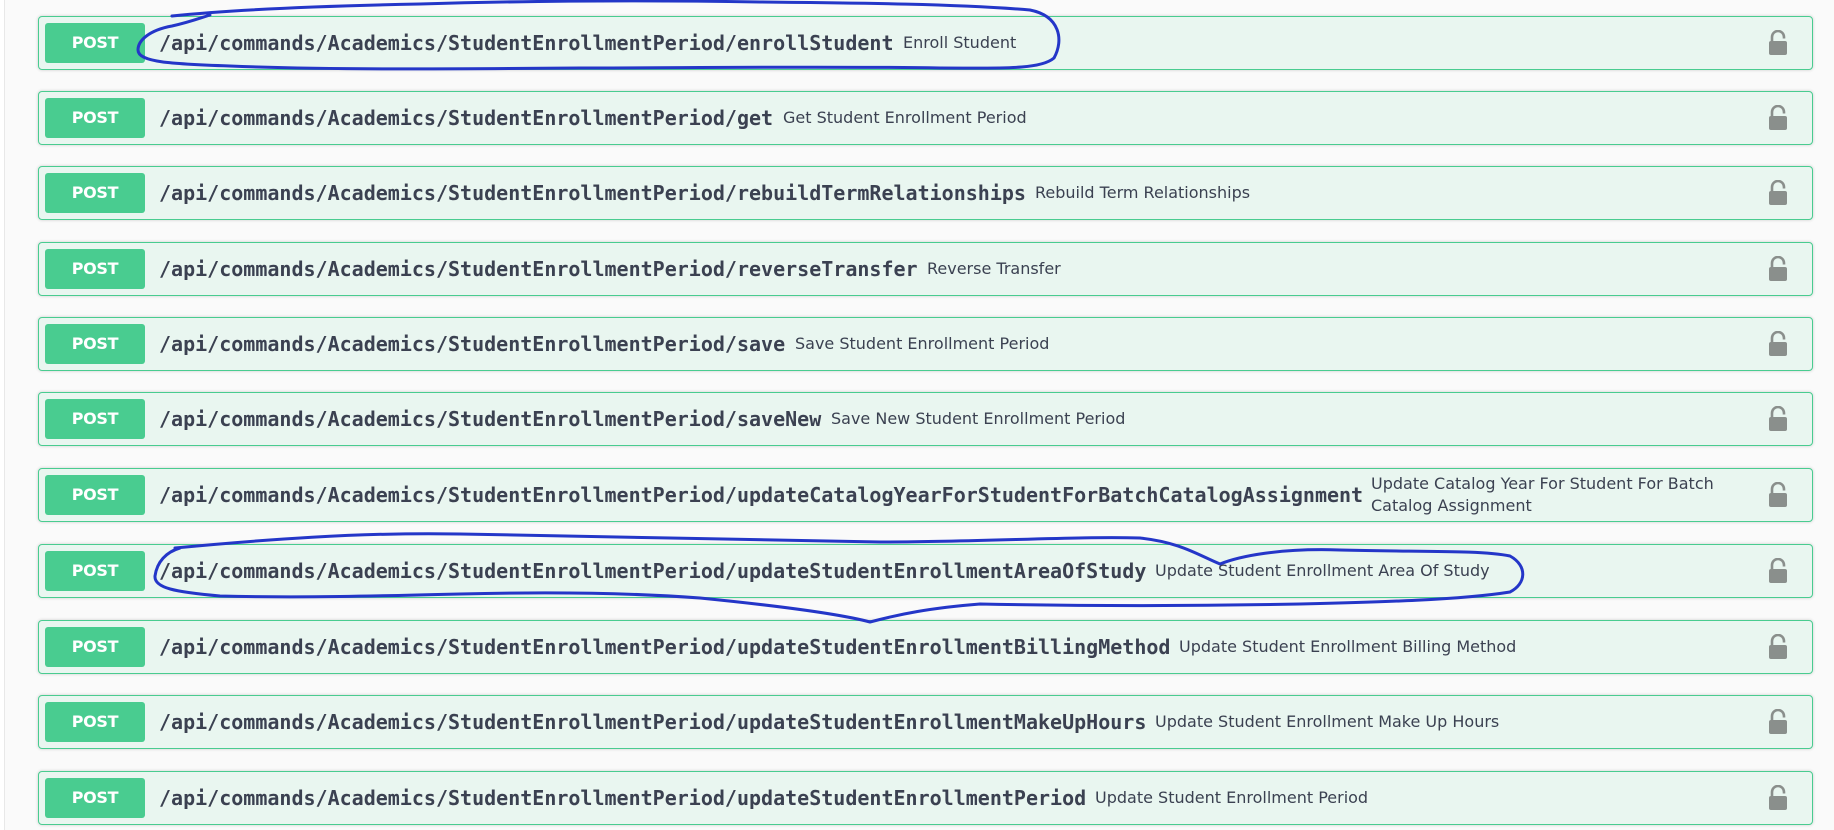  Describe the element at coordinates (960, 42) in the screenshot. I see `operation-summary: Enroll Student` at that location.